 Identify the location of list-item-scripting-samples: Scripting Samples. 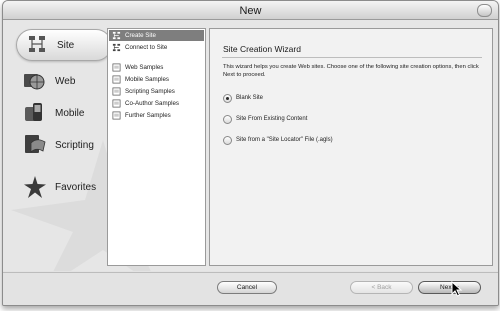
(156, 91).